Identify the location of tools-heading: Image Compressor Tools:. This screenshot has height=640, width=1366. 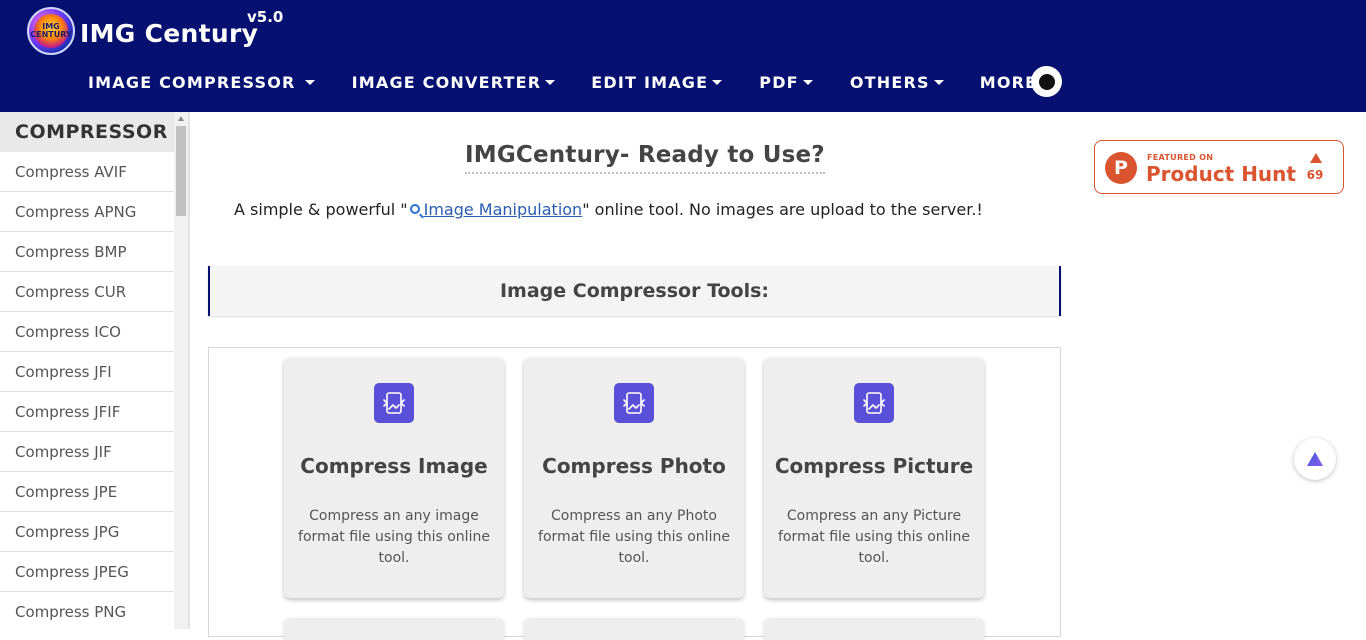
(634, 291).